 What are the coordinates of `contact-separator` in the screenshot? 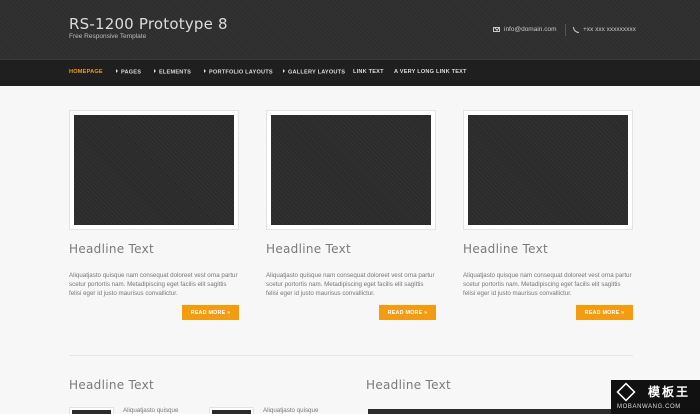 It's located at (565, 30).